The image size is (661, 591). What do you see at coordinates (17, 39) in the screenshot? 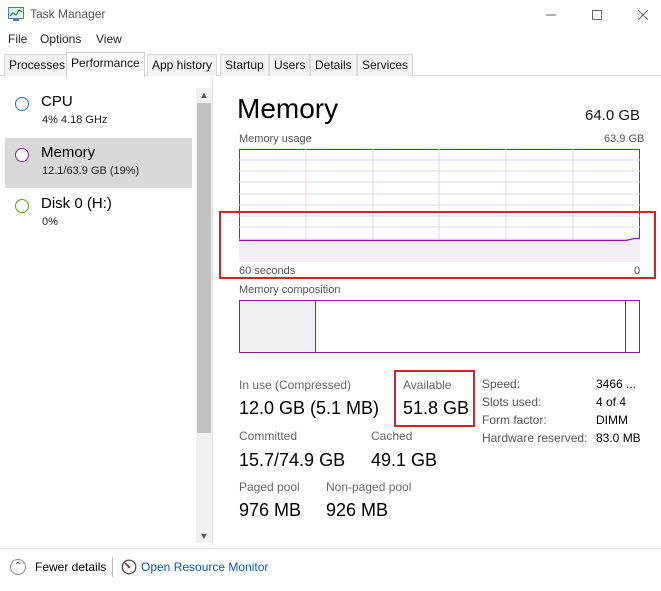
I see `menu-file: File` at bounding box center [17, 39].